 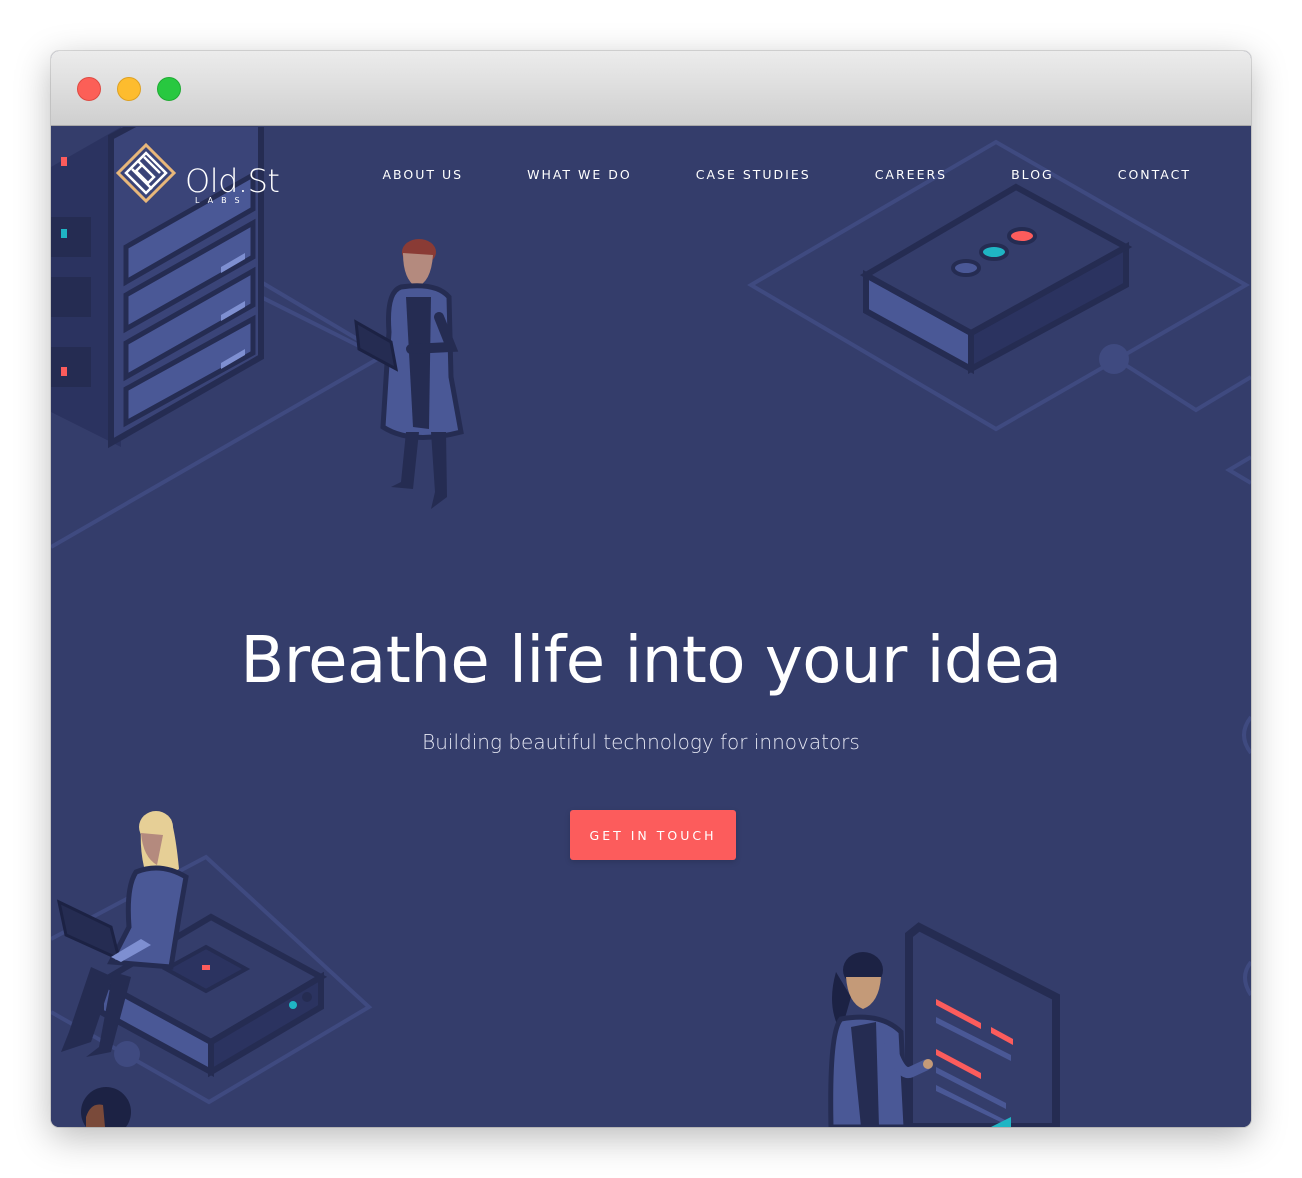 What do you see at coordinates (651, 661) in the screenshot?
I see `hero-title: Breathe life into your idea` at bounding box center [651, 661].